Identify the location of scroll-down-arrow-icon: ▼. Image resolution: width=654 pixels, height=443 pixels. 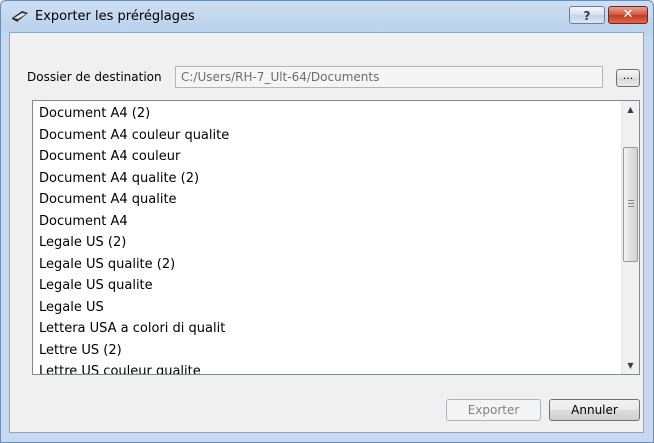
(630, 365).